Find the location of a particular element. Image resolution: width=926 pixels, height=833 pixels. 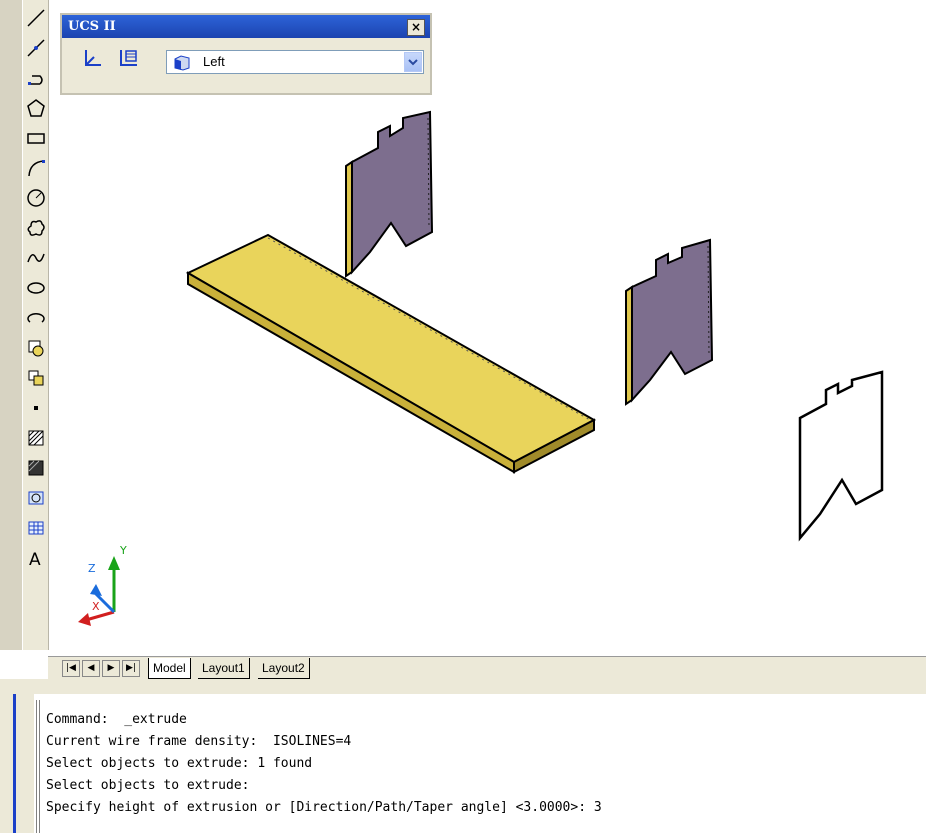

ucs-y-label: Y is located at coordinates (123, 550).